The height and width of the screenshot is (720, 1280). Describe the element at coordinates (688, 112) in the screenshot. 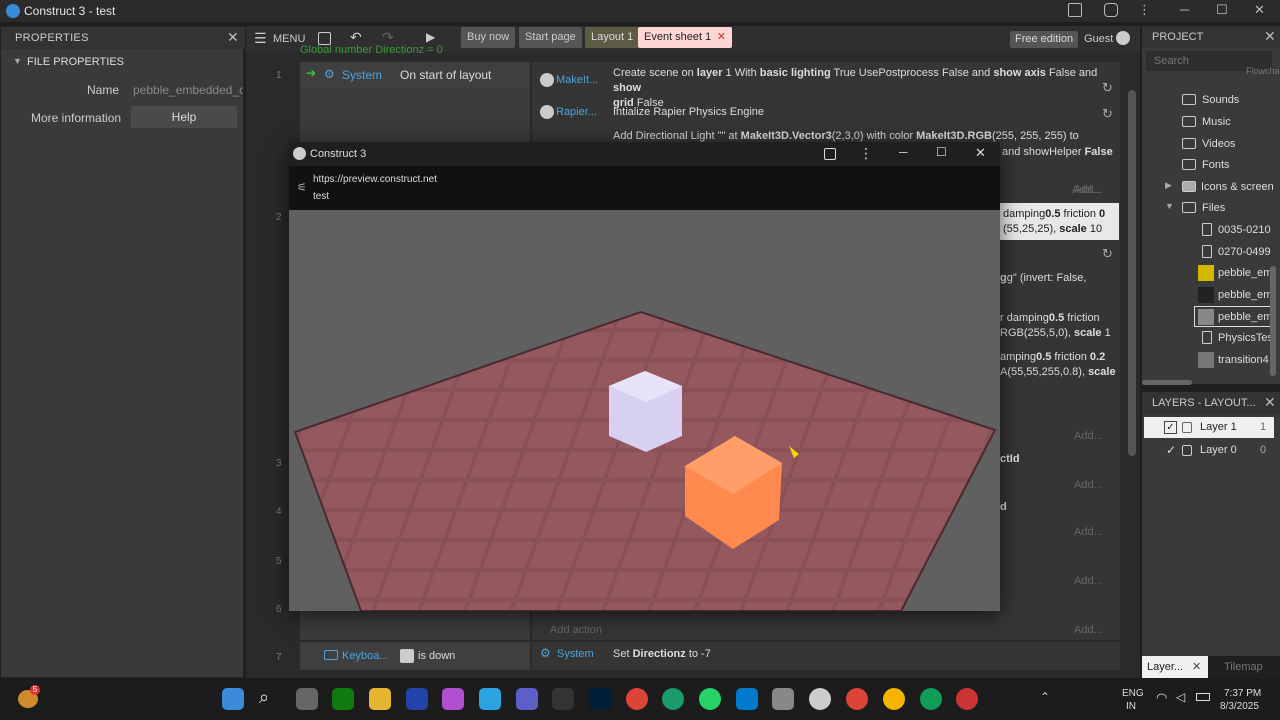

I see `action-2-text: Intialize Rapier Physics Engine` at that location.